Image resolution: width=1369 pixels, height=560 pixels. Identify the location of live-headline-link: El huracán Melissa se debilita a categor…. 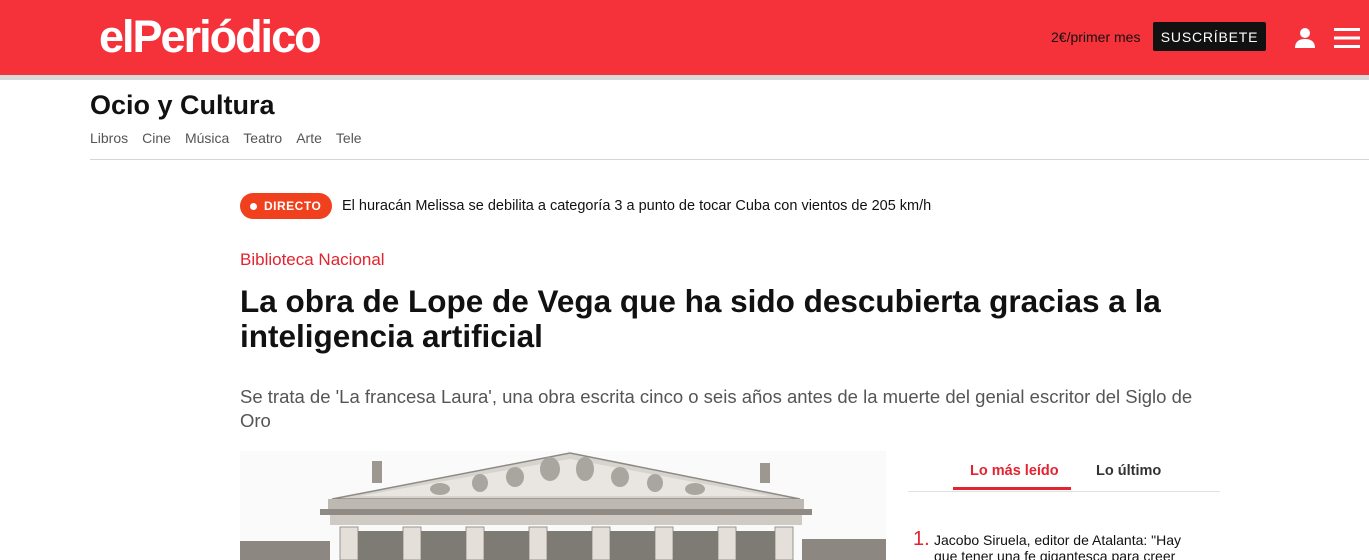
(636, 206).